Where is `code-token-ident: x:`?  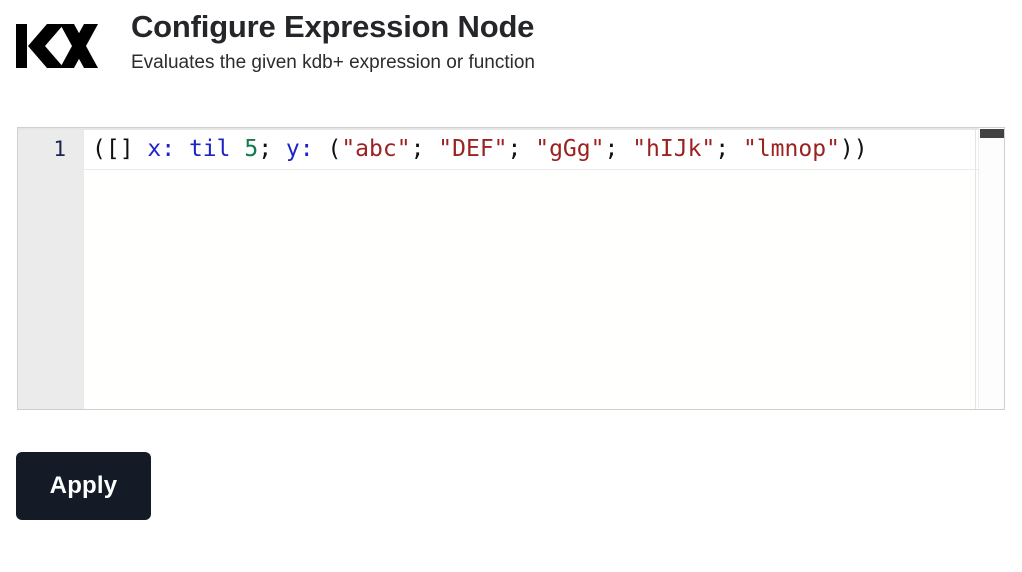
code-token-ident: x: is located at coordinates (161, 149).